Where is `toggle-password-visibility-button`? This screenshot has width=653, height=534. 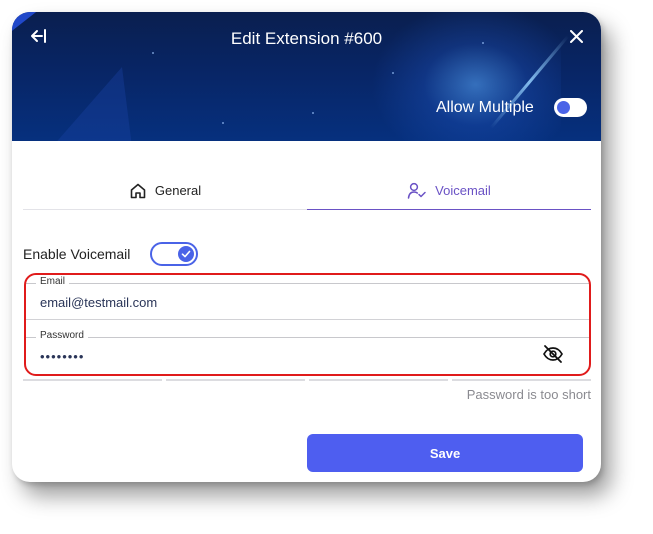 toggle-password-visibility-button is located at coordinates (553, 354).